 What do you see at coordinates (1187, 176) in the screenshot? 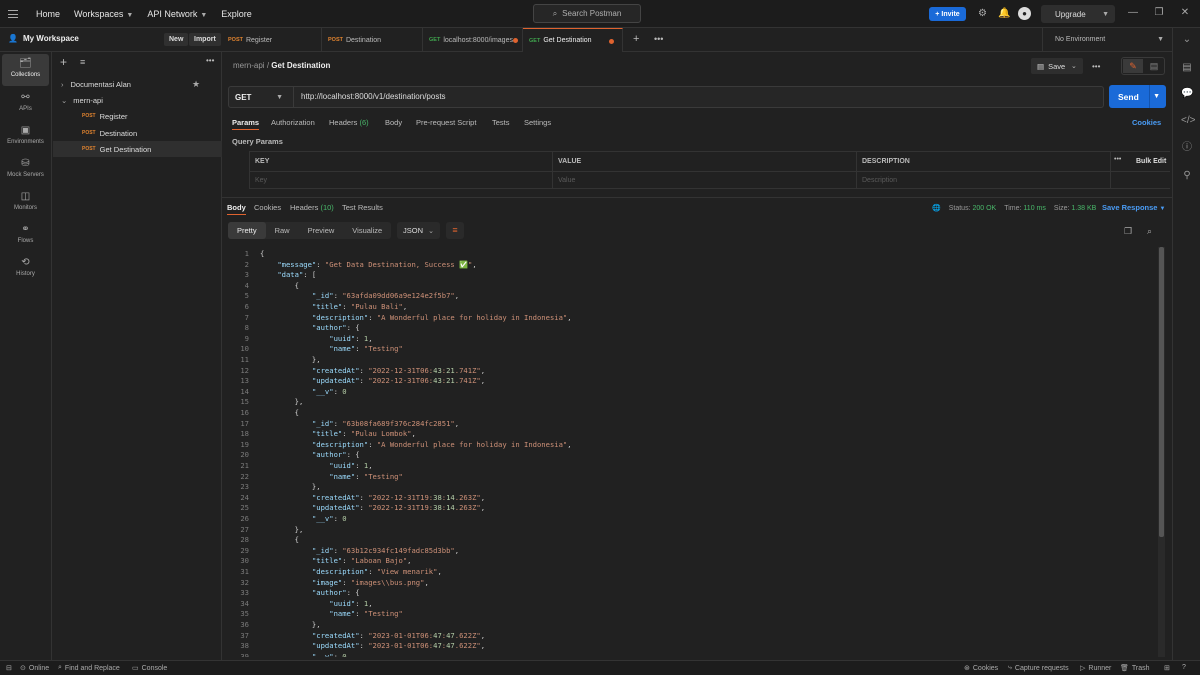
I see `related-icon: ⚲` at bounding box center [1187, 176].